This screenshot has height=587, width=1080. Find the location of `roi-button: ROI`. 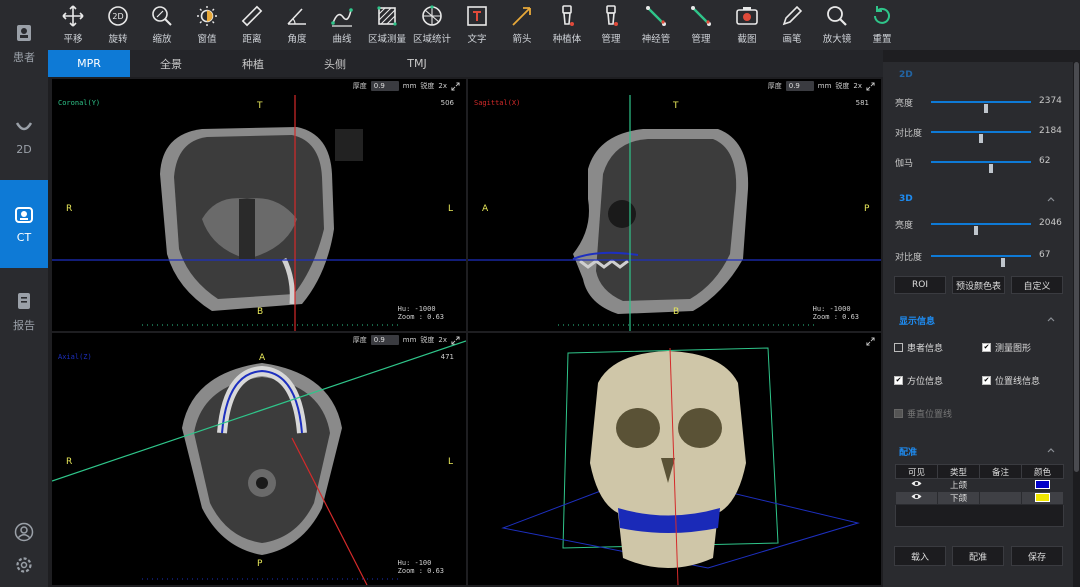

roi-button: ROI is located at coordinates (920, 285).